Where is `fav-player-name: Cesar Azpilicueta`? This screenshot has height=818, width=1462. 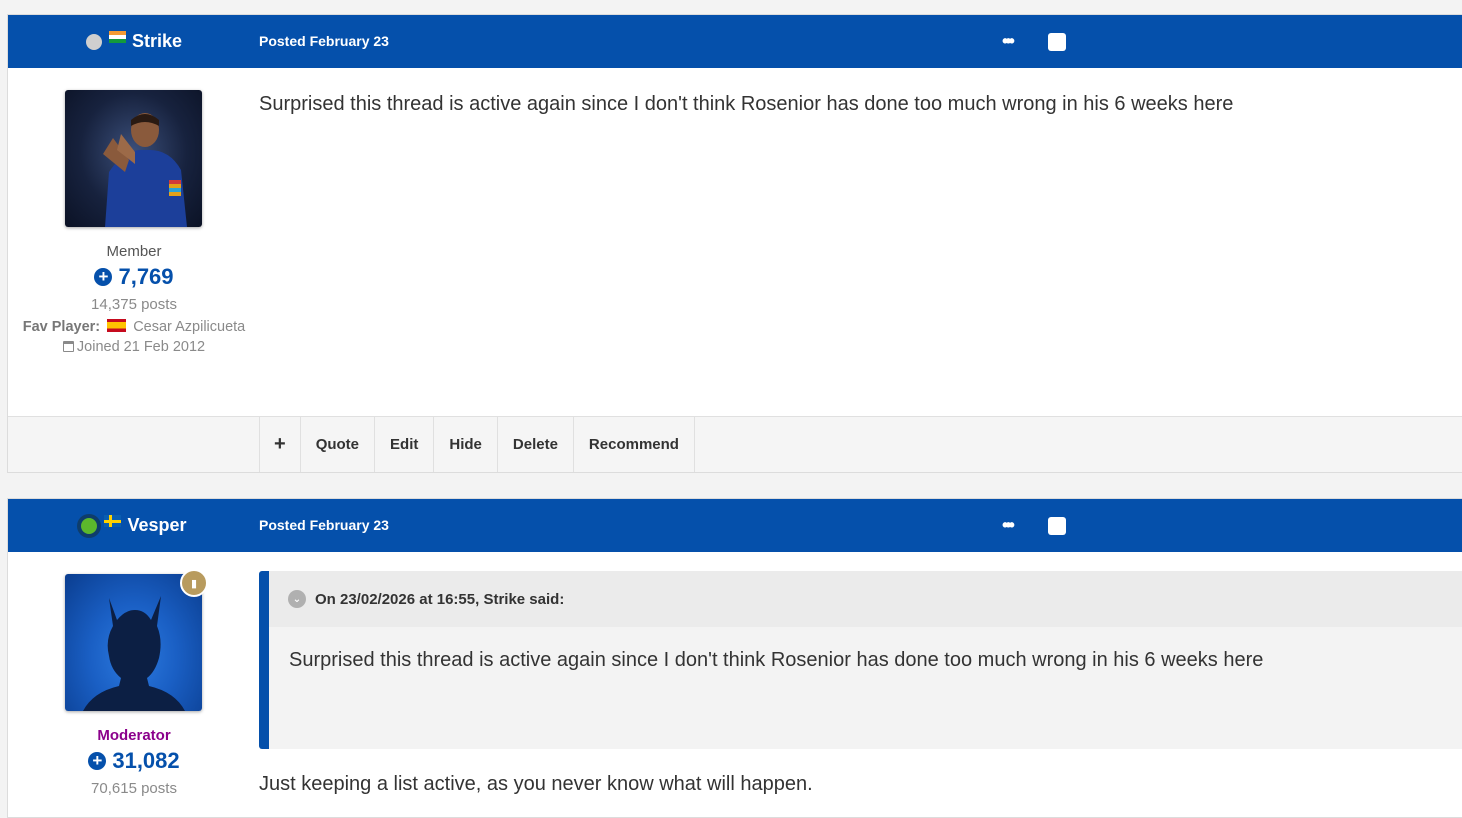
fav-player-name: Cesar Azpilicueta is located at coordinates (189, 327).